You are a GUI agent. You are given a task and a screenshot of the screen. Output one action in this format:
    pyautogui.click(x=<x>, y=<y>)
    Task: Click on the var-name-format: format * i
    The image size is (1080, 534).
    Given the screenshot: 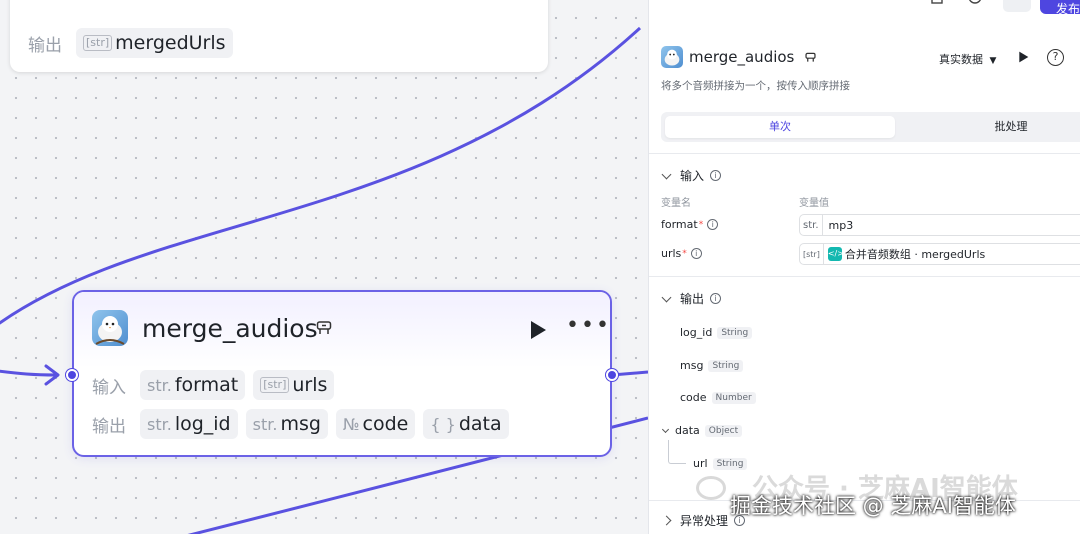 What is the action you would take?
    pyautogui.click(x=690, y=224)
    